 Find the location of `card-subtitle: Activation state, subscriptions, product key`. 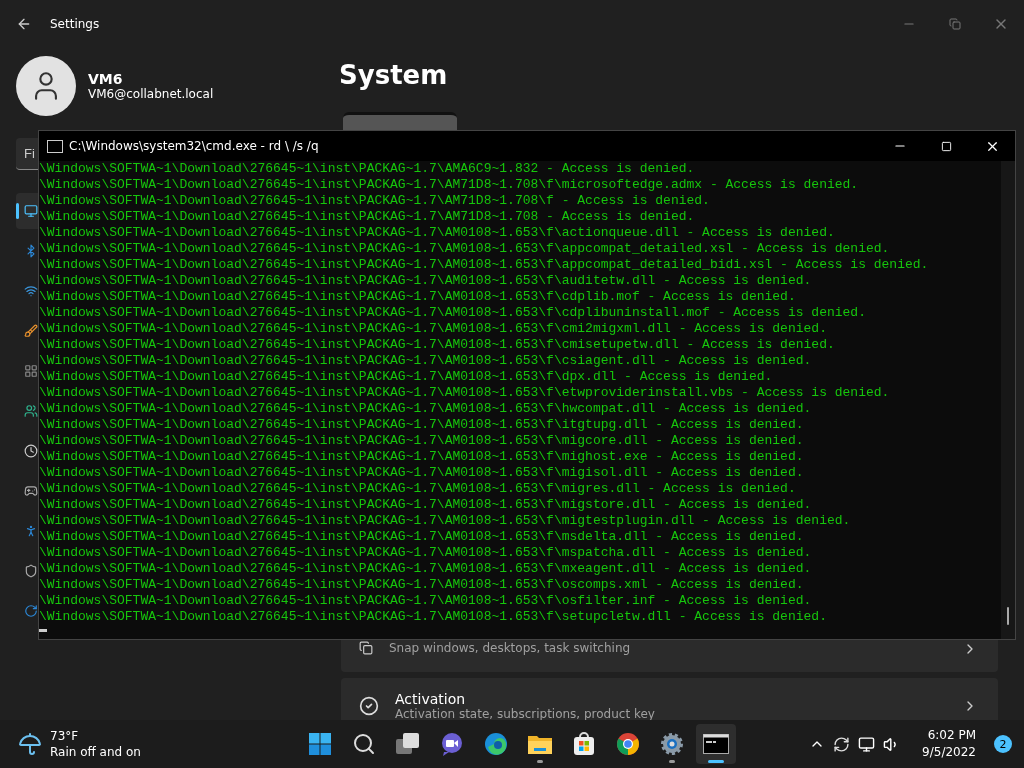

card-subtitle: Activation state, subscriptions, product key is located at coordinates (525, 713).